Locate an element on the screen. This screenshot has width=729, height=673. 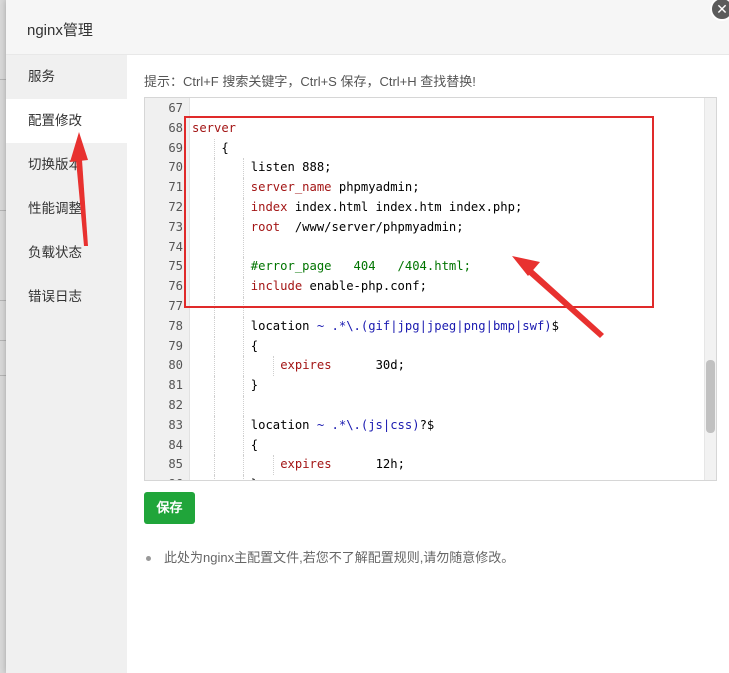
code-line: 82 is located at coordinates (425, 406).